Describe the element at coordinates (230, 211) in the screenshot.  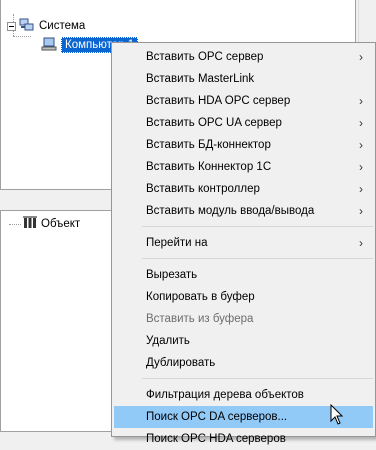
I see `menu-item-label: Вставить модуль ввода/вывода` at that location.